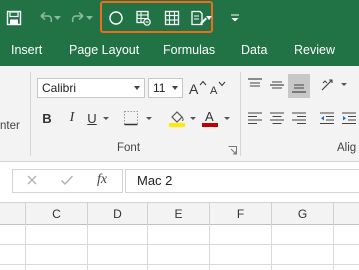 The image size is (359, 270). Describe the element at coordinates (129, 148) in the screenshot. I see `font-group-label: Font` at that location.